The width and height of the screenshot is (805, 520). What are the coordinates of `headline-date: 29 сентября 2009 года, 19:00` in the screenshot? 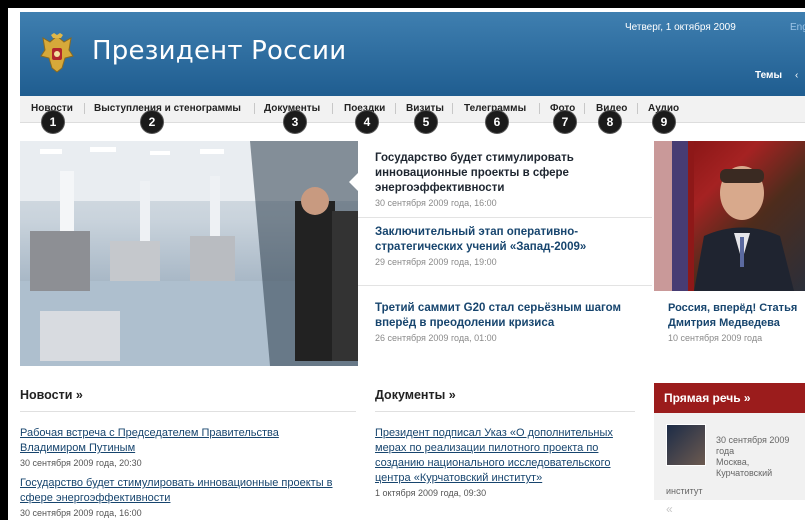 It's located at (436, 262).